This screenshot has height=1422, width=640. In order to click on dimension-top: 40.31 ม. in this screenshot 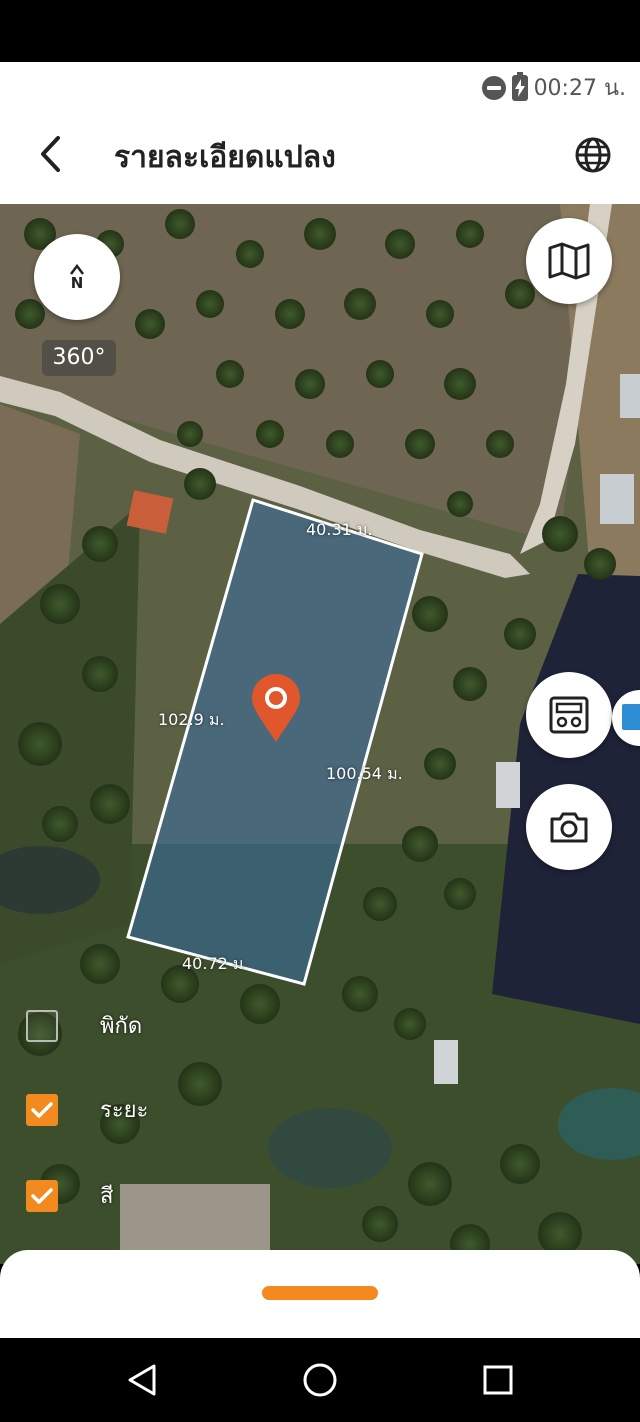, I will do `click(339, 529)`.